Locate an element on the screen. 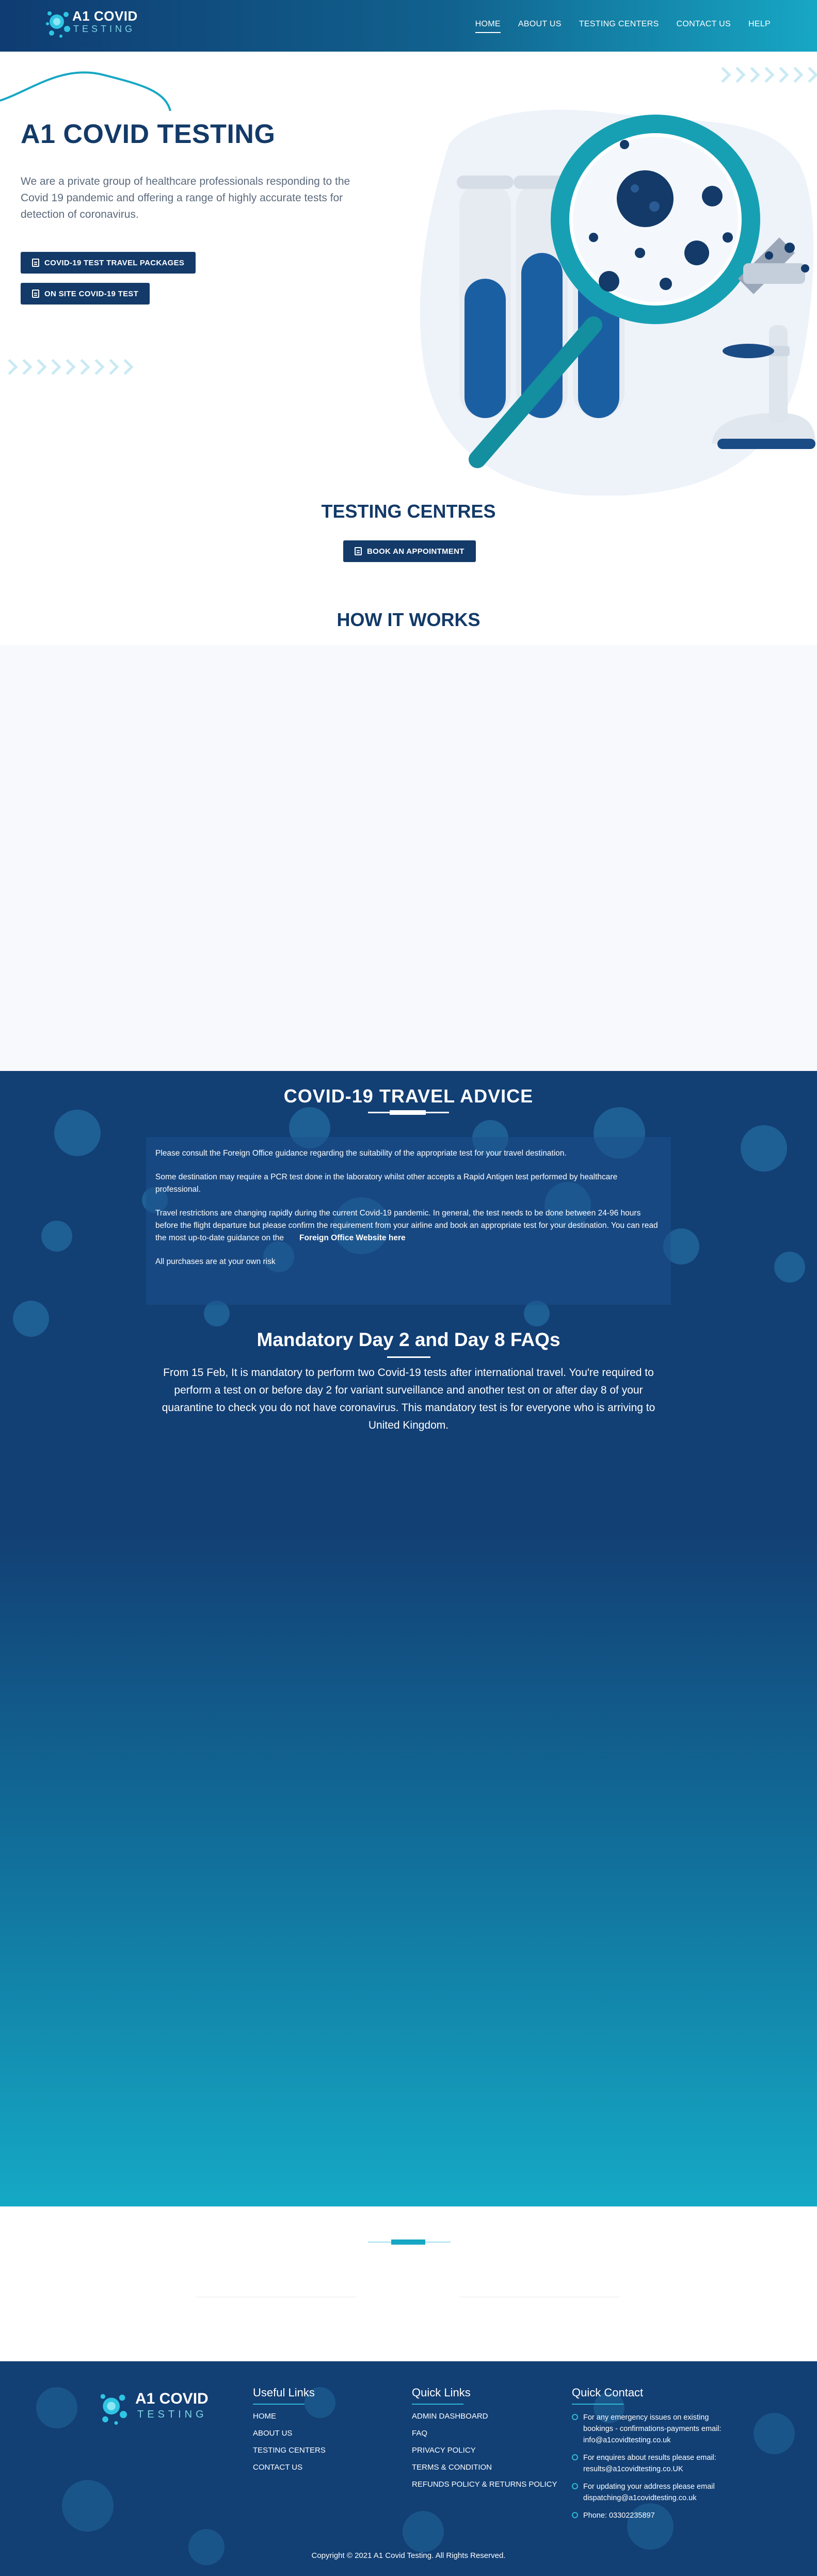 This screenshot has width=817, height=2576. book-appointment-button: BOOK AN APPOINTMENT is located at coordinates (409, 551).